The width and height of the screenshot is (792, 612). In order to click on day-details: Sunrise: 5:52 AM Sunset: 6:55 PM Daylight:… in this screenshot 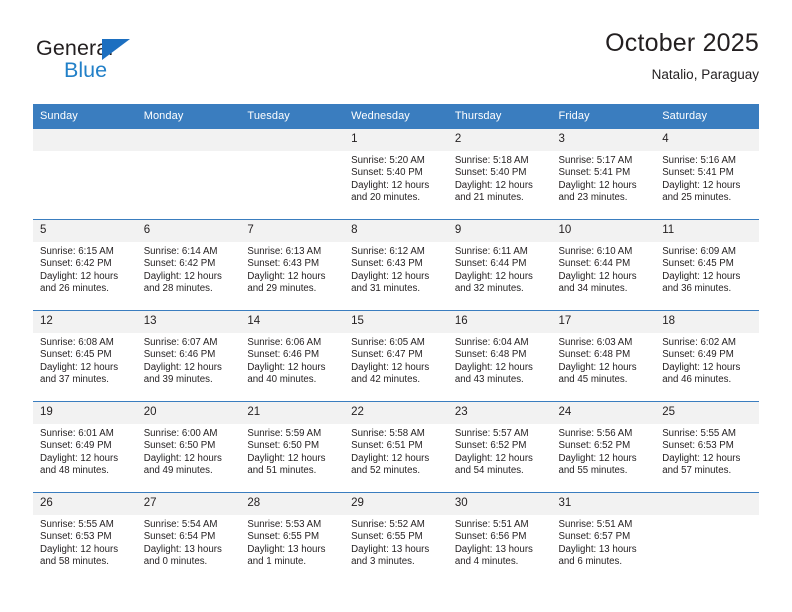, I will do `click(396, 542)`.